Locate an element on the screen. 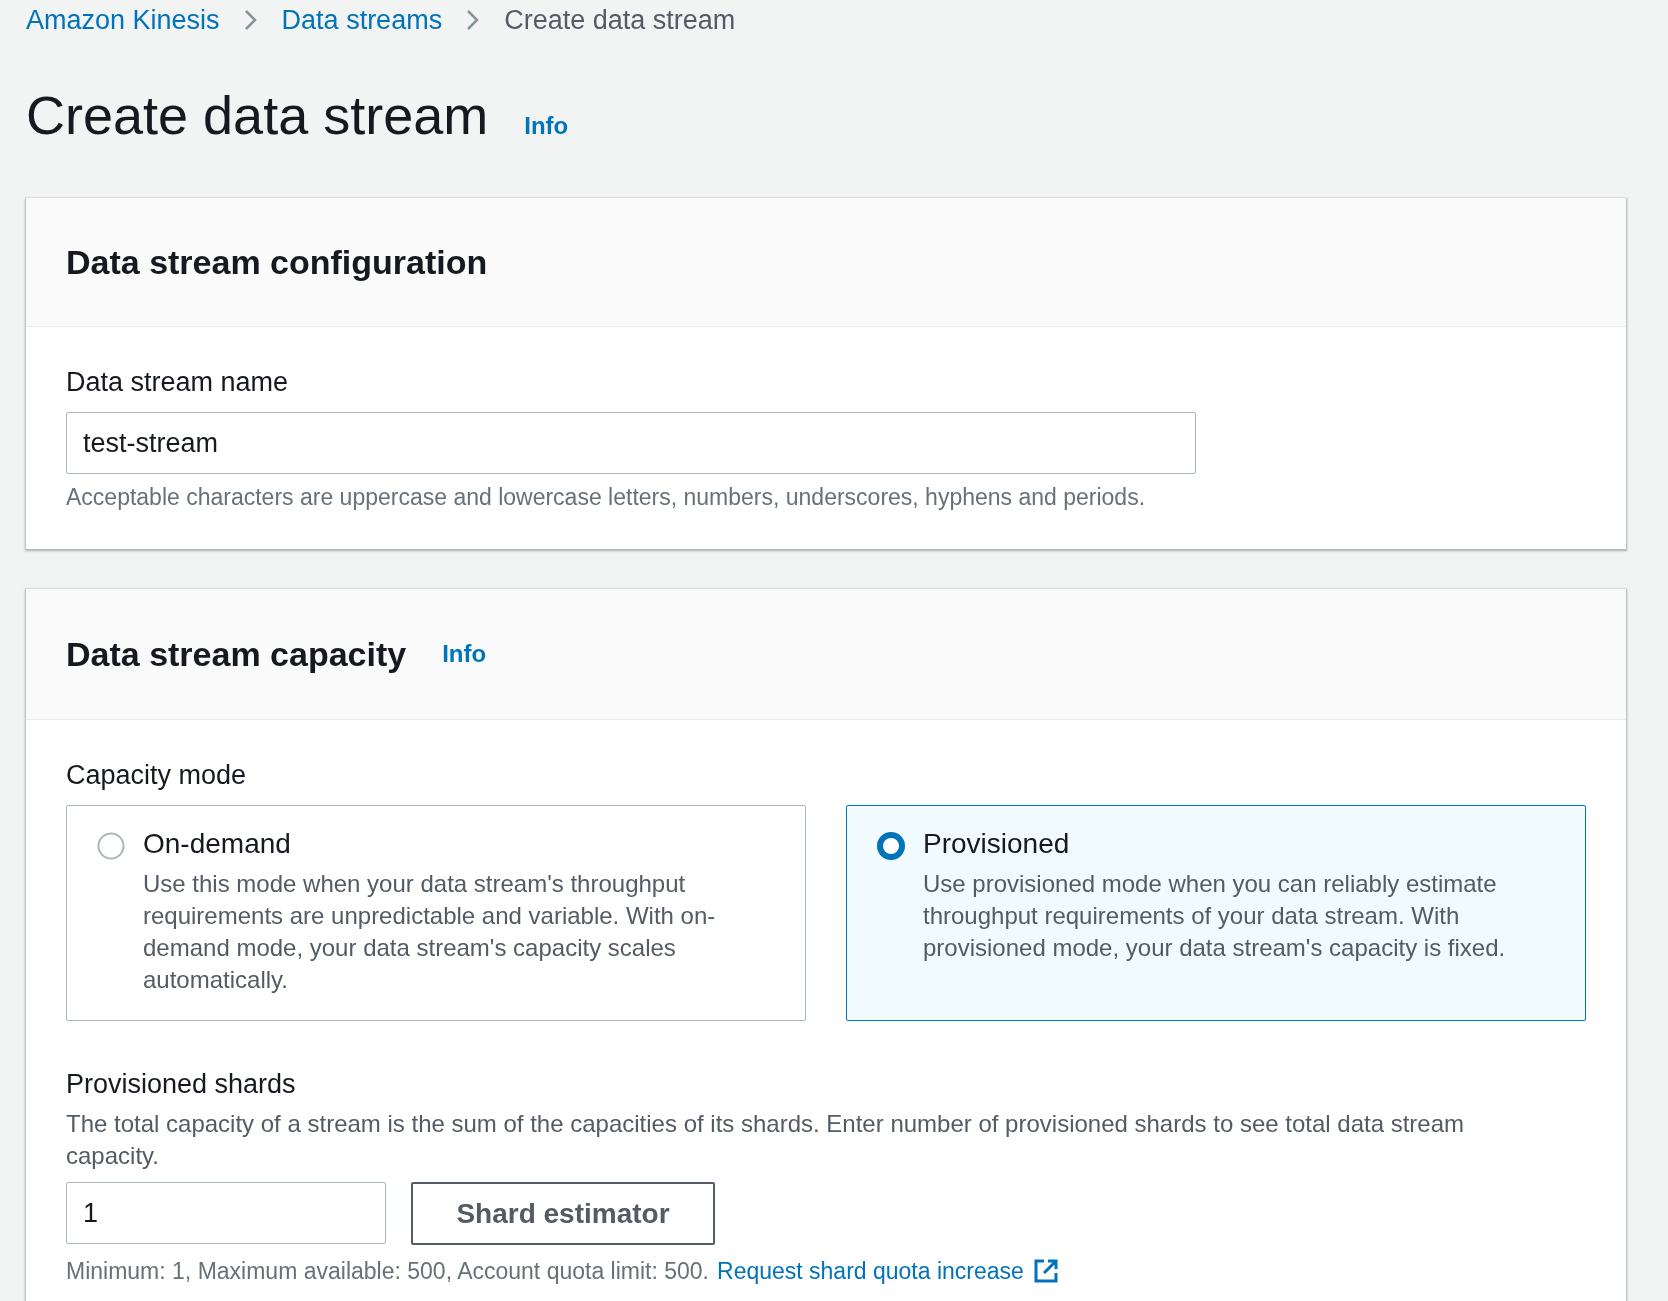  shard-estimator-button: Shard estimator is located at coordinates (563, 1213).